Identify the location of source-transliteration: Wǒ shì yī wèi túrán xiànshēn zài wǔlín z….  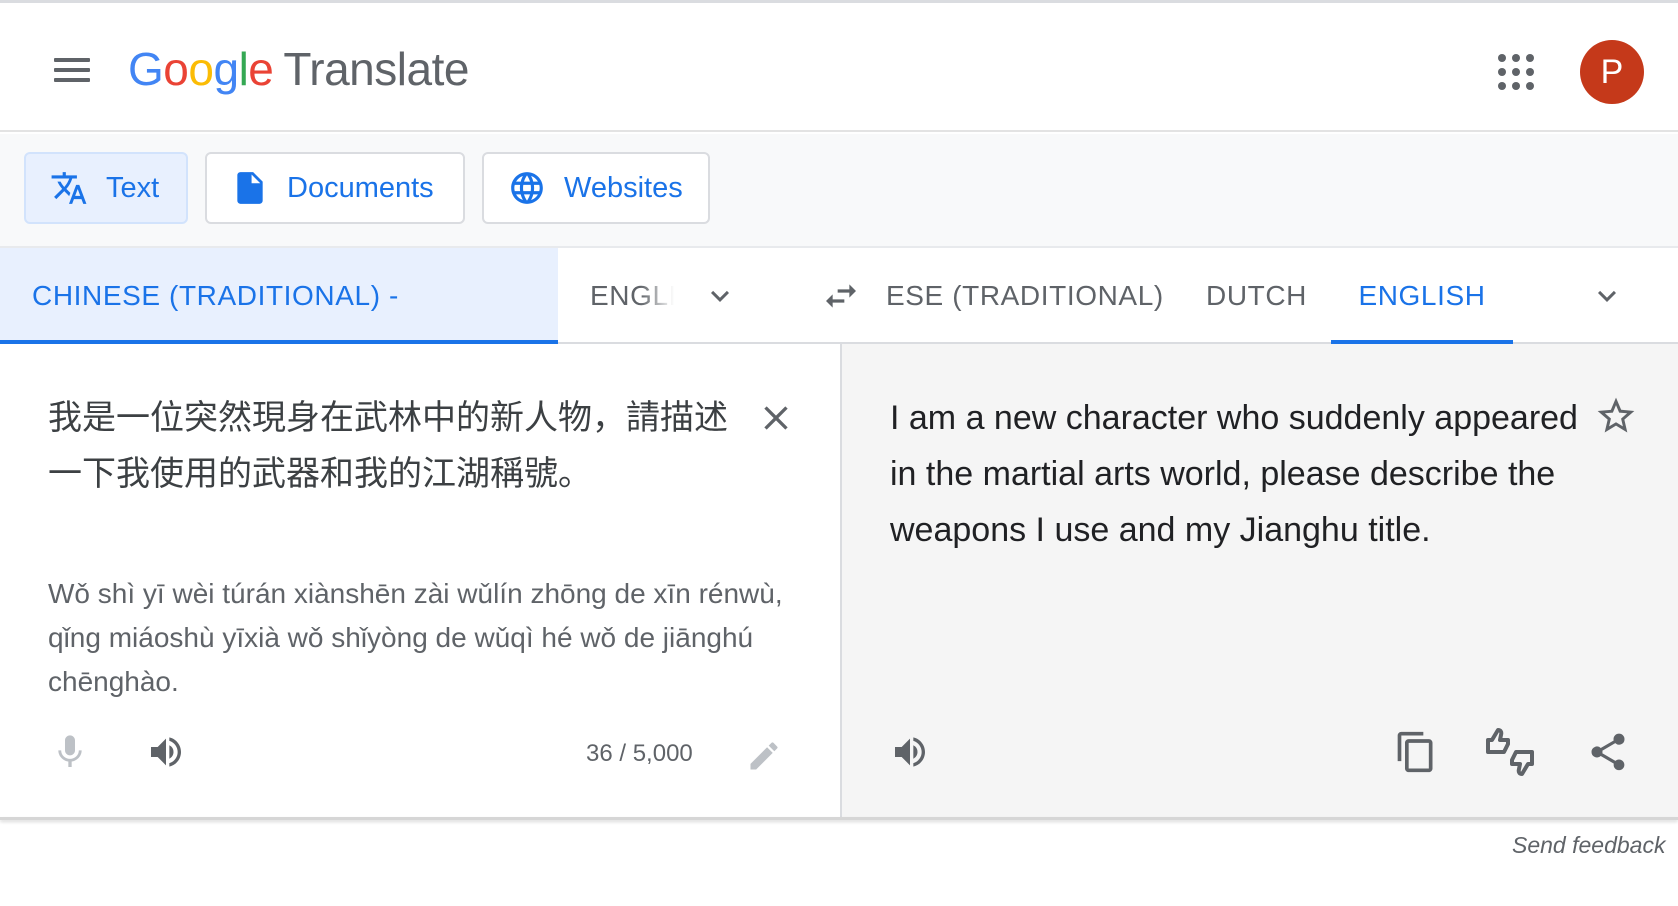
(415, 637).